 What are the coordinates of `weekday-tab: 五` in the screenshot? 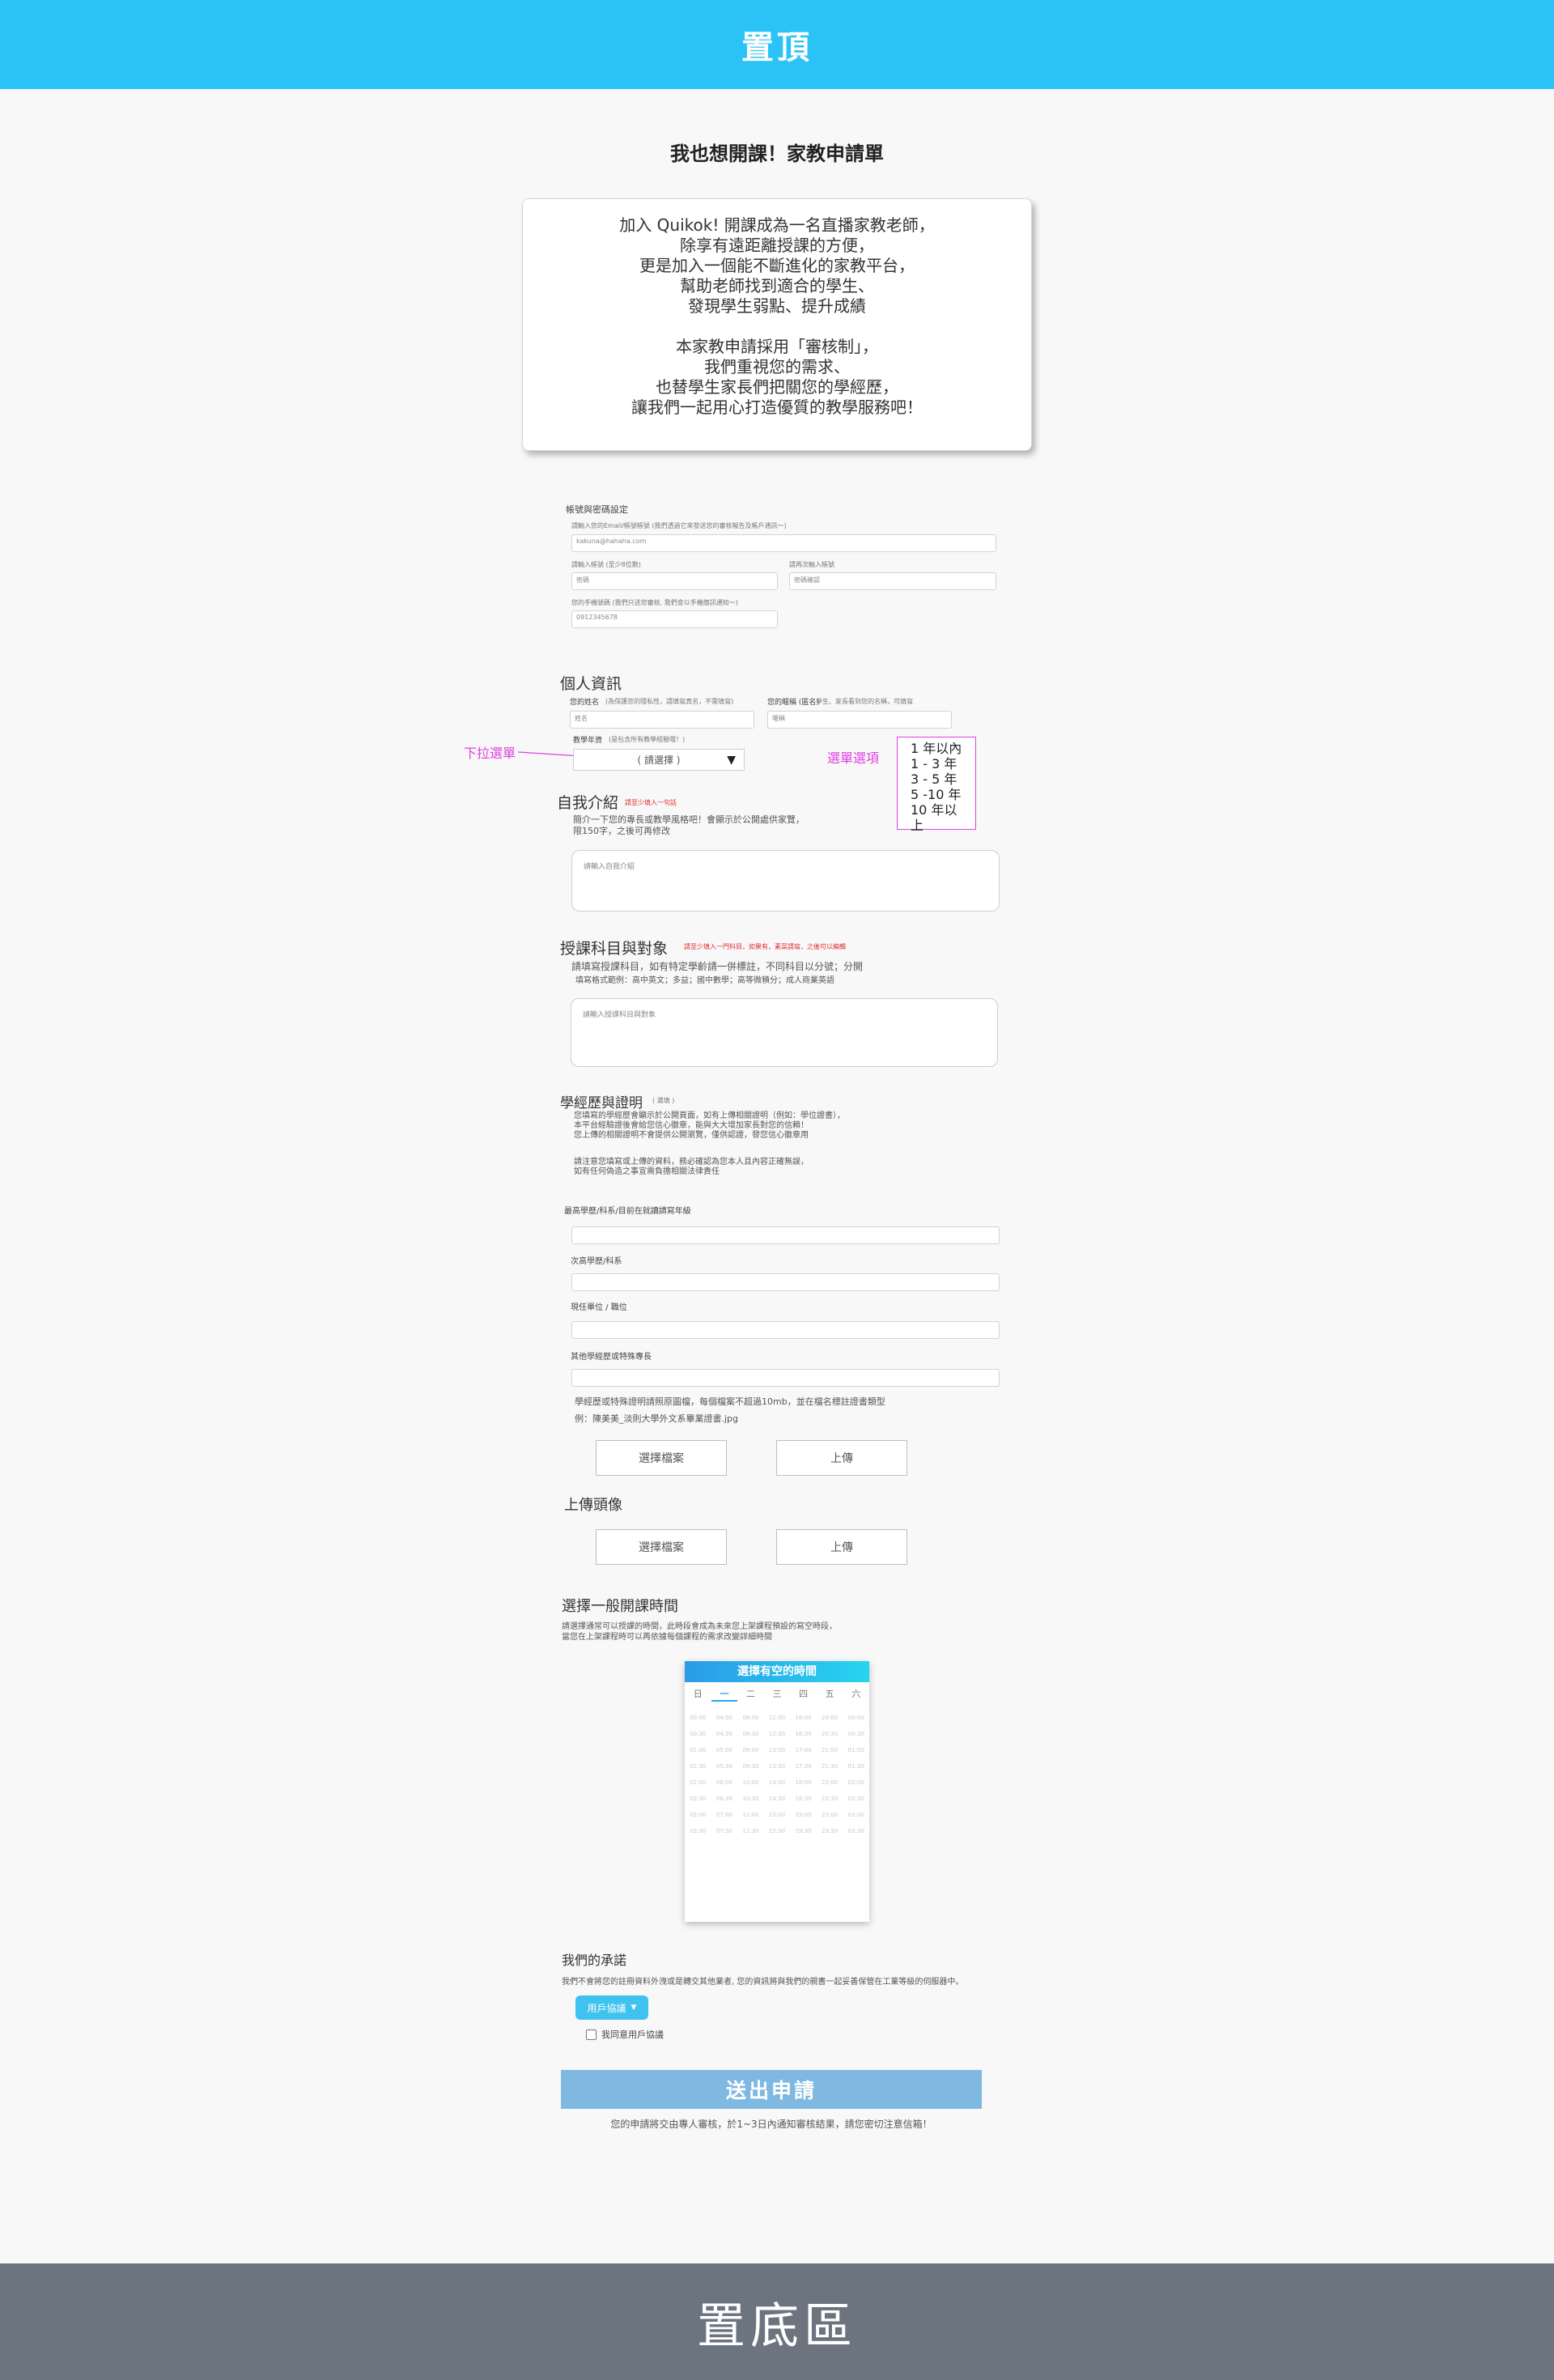 It's located at (830, 1695).